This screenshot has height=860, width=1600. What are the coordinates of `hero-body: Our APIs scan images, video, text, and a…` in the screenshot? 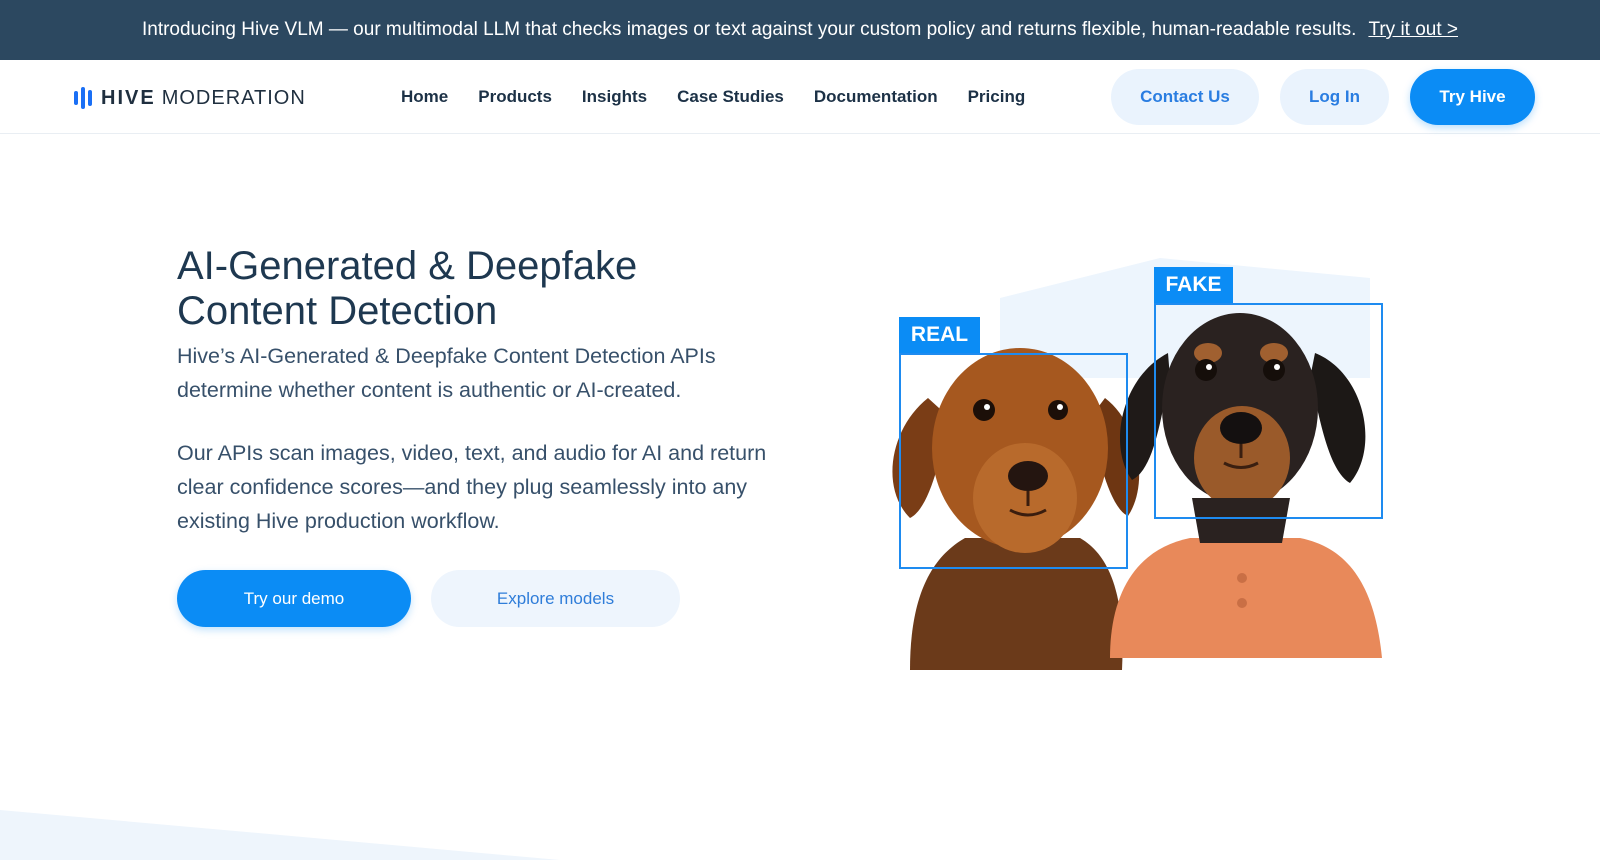 It's located at (472, 487).